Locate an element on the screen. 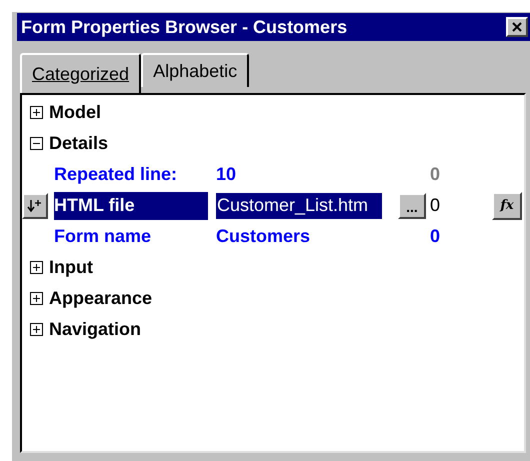 Image resolution: width=530 pixels, height=461 pixels. category-label: Input is located at coordinates (71, 267).